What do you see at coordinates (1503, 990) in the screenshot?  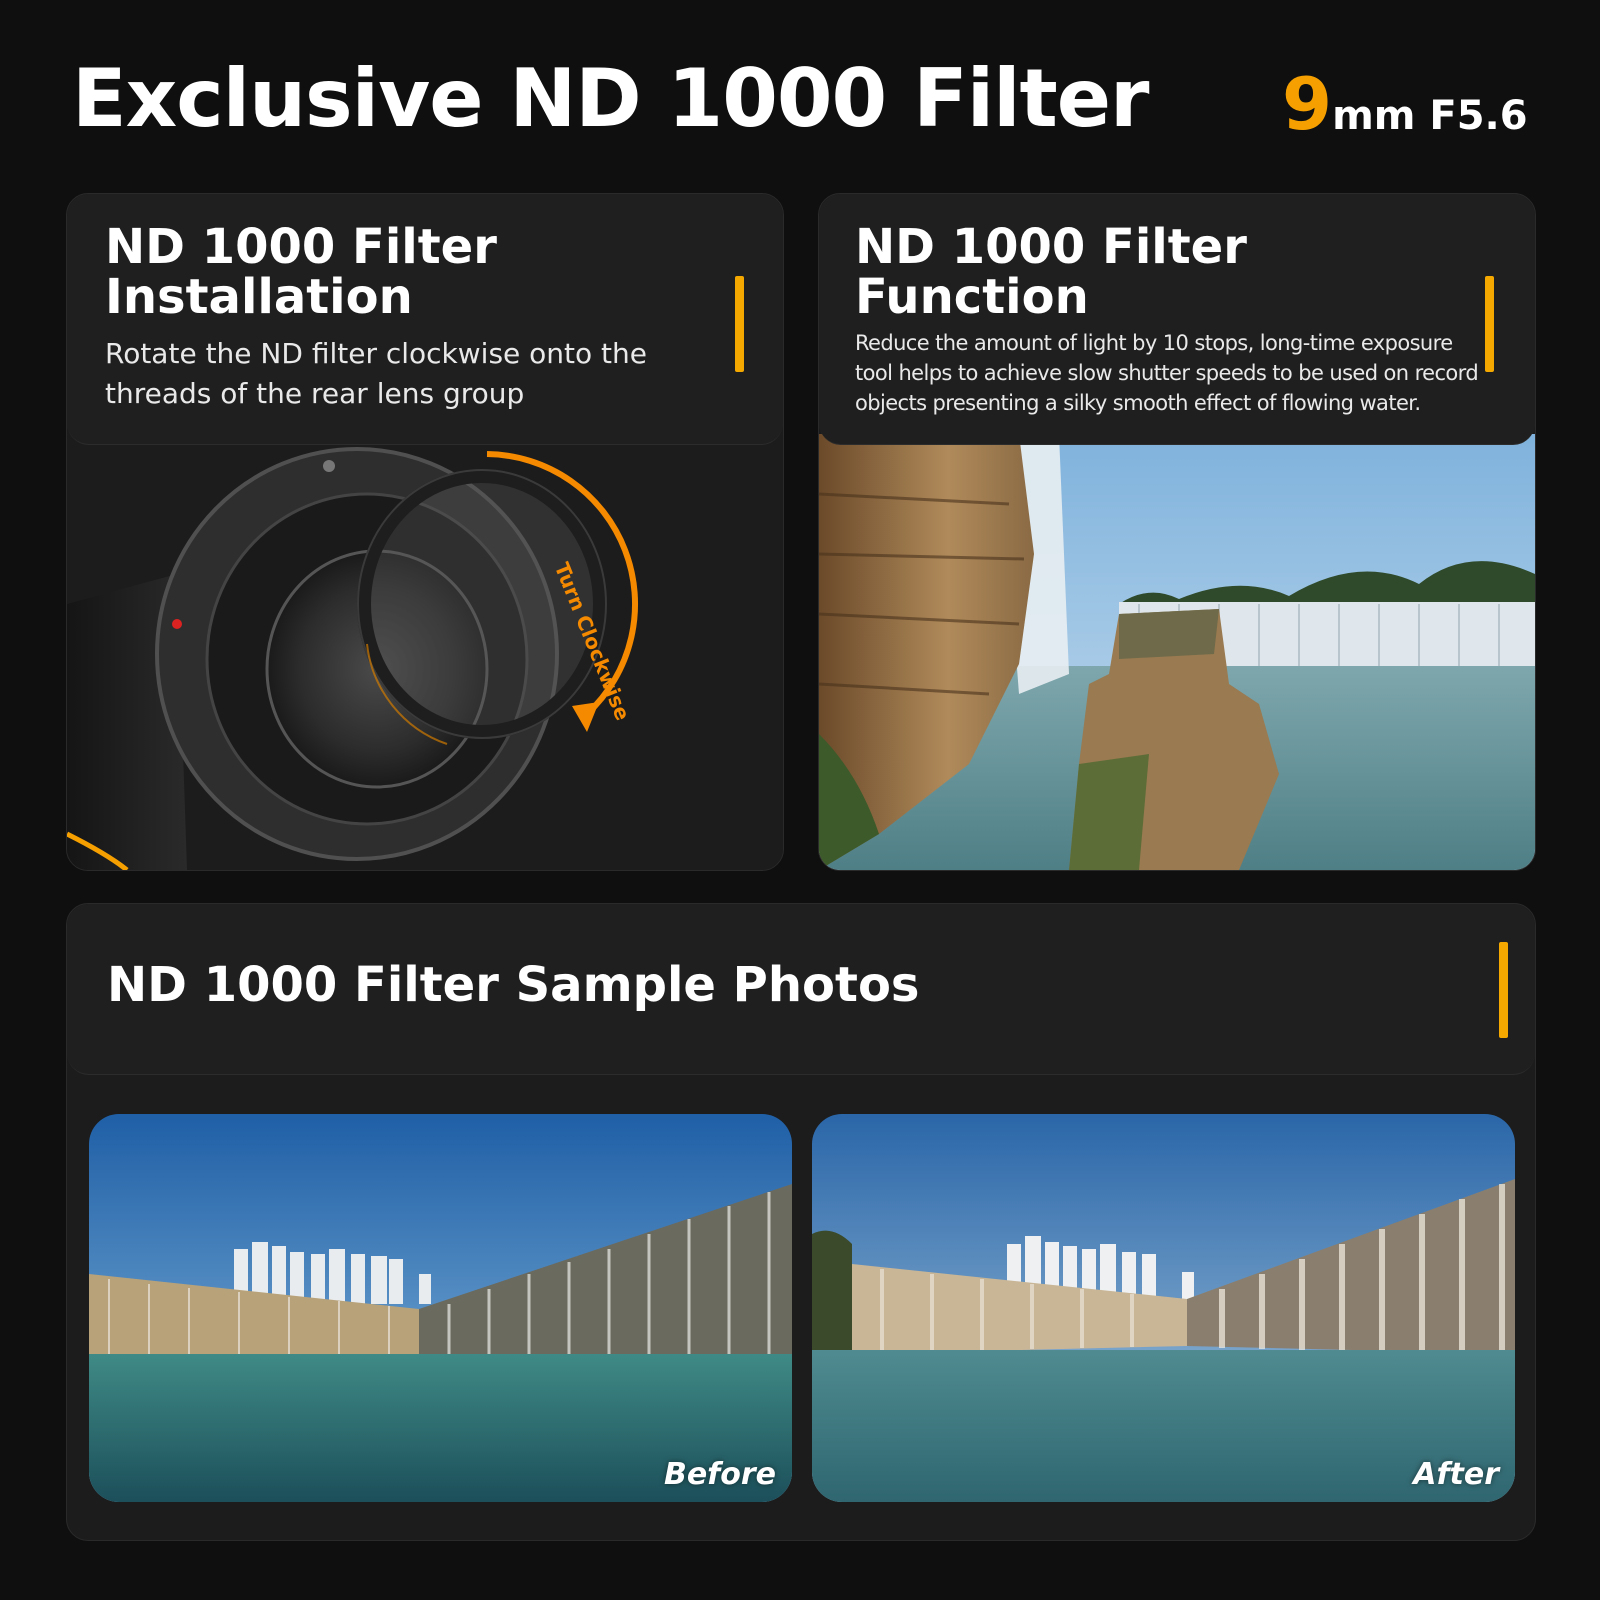 I see `sample-photos-accent-bar` at bounding box center [1503, 990].